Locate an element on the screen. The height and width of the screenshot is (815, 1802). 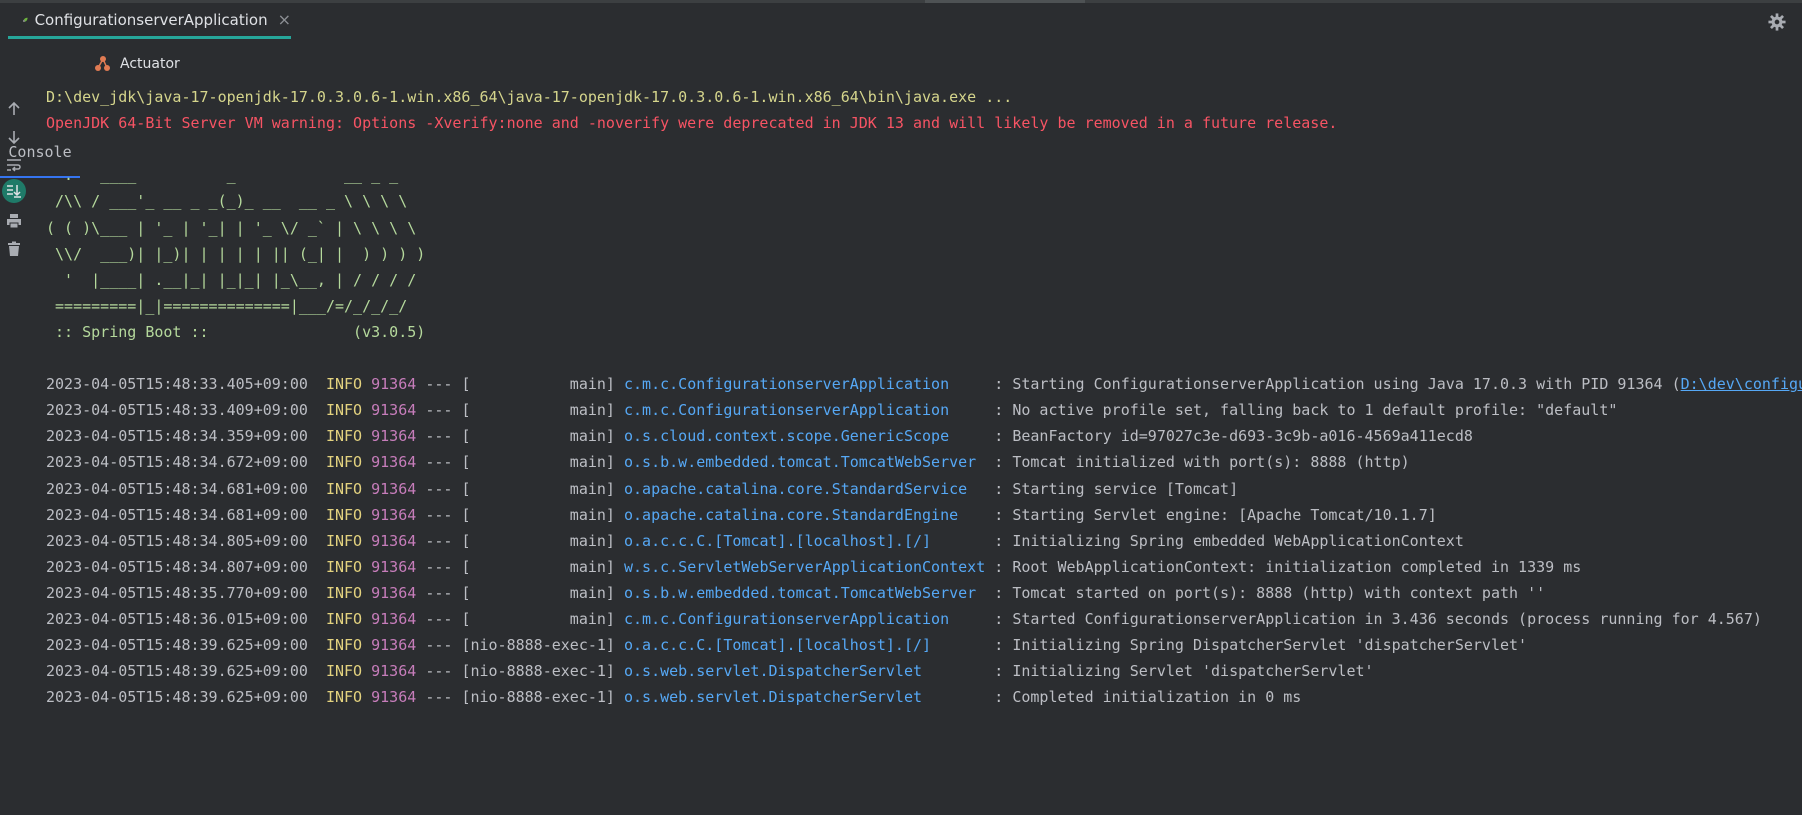
banner-text: . ____ _ __ _ _ is located at coordinates (222, 175).